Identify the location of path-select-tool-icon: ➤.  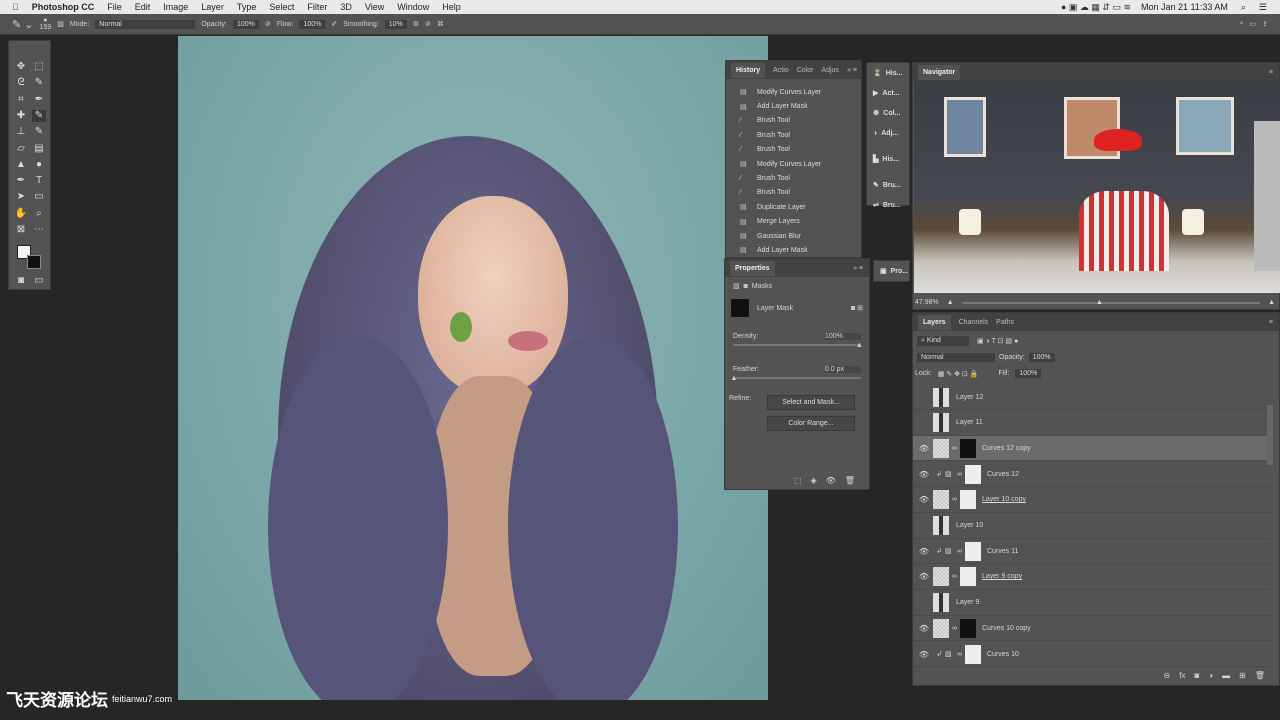
(21, 197).